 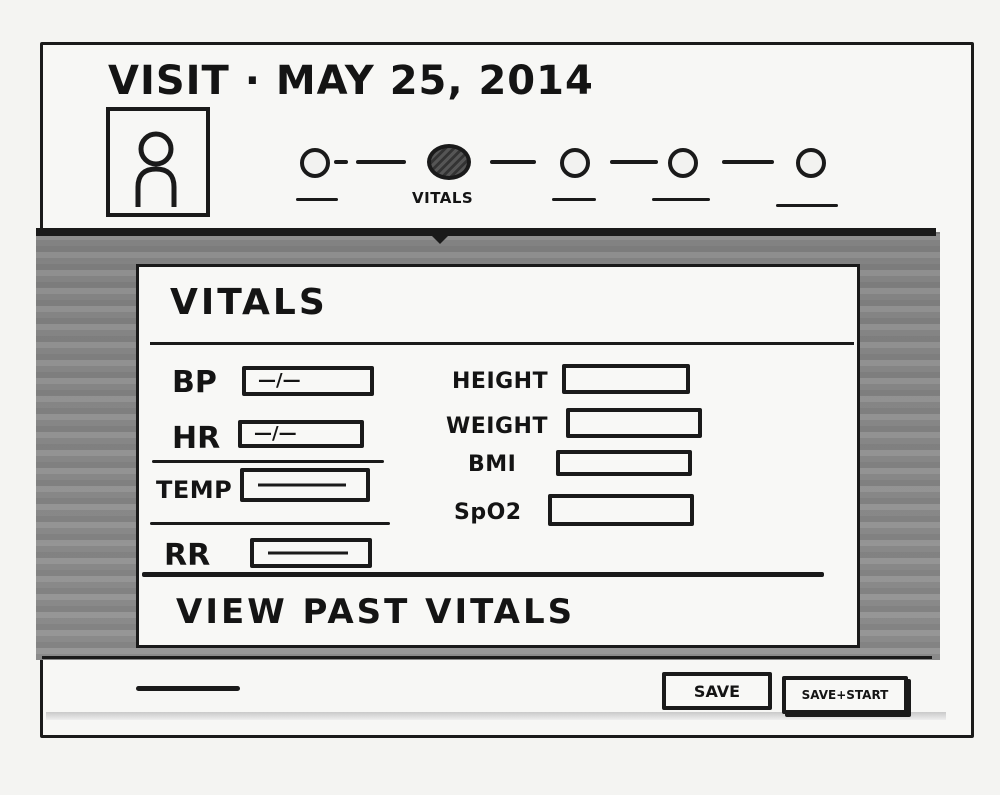 I want to click on hr-input: —/—, so click(x=301, y=434).